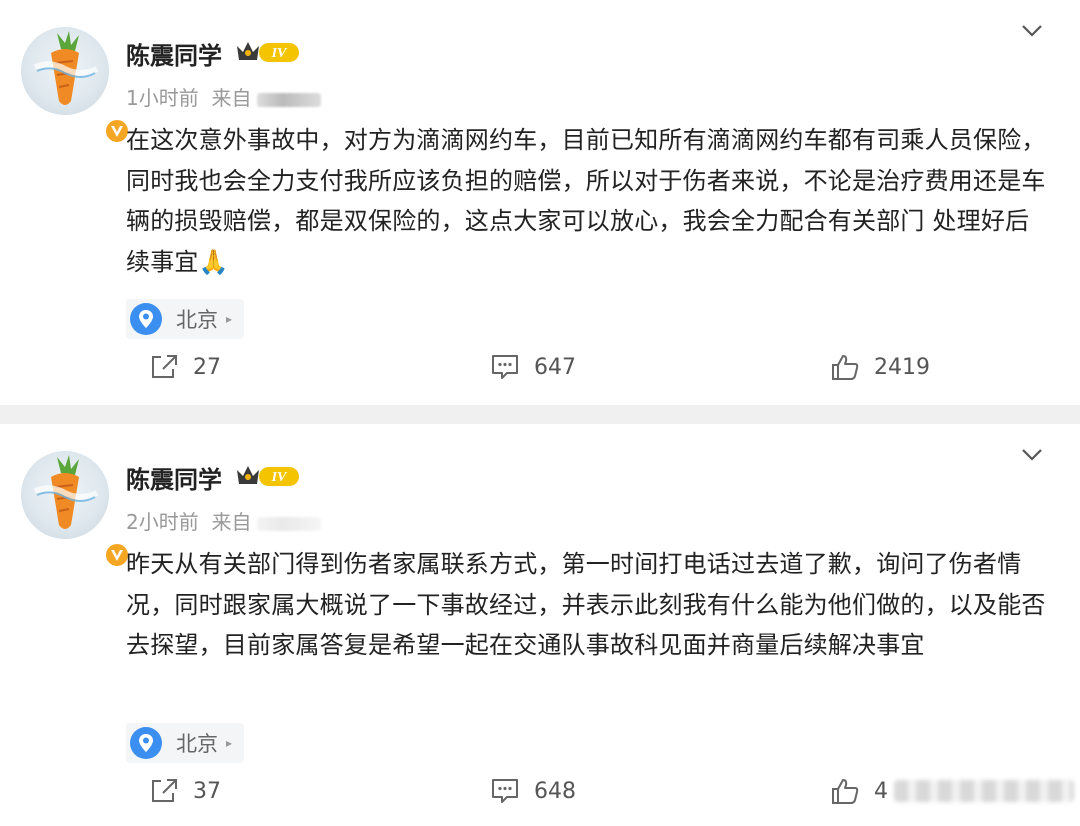  I want to click on repost-button: 27, so click(185, 367).